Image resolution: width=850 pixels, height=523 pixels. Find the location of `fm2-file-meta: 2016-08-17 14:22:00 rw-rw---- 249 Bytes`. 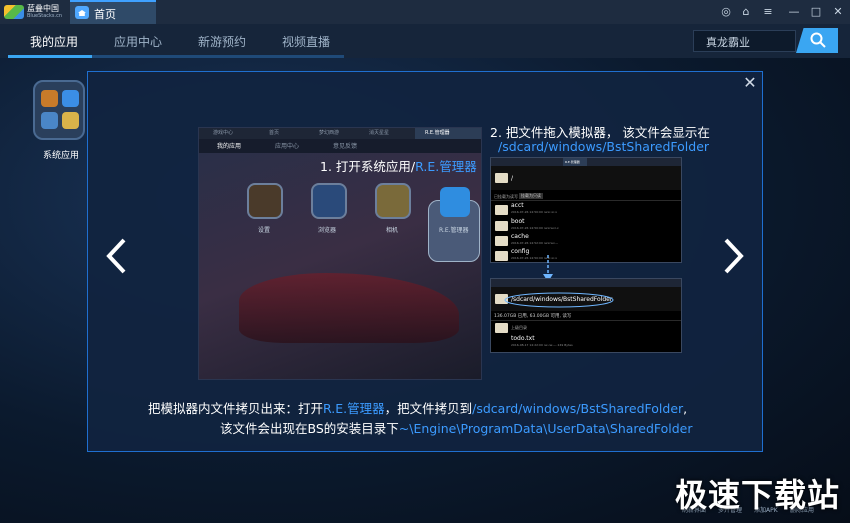

fm2-file-meta: 2016-08-17 14:22:00 rw-rw---- 249 Bytes is located at coordinates (542, 345).